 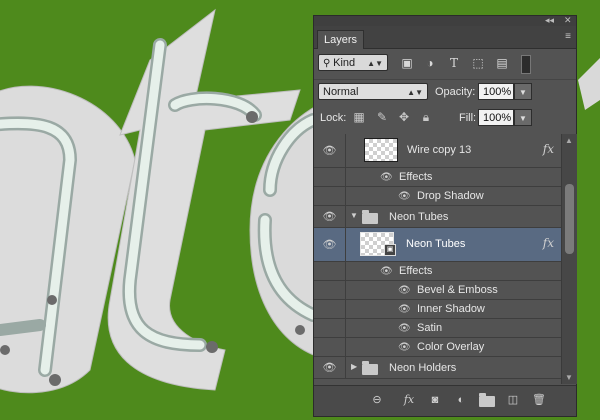 What do you see at coordinates (569, 259) in the screenshot?
I see `layer-list-scrollbar: ▲ ▼` at bounding box center [569, 259].